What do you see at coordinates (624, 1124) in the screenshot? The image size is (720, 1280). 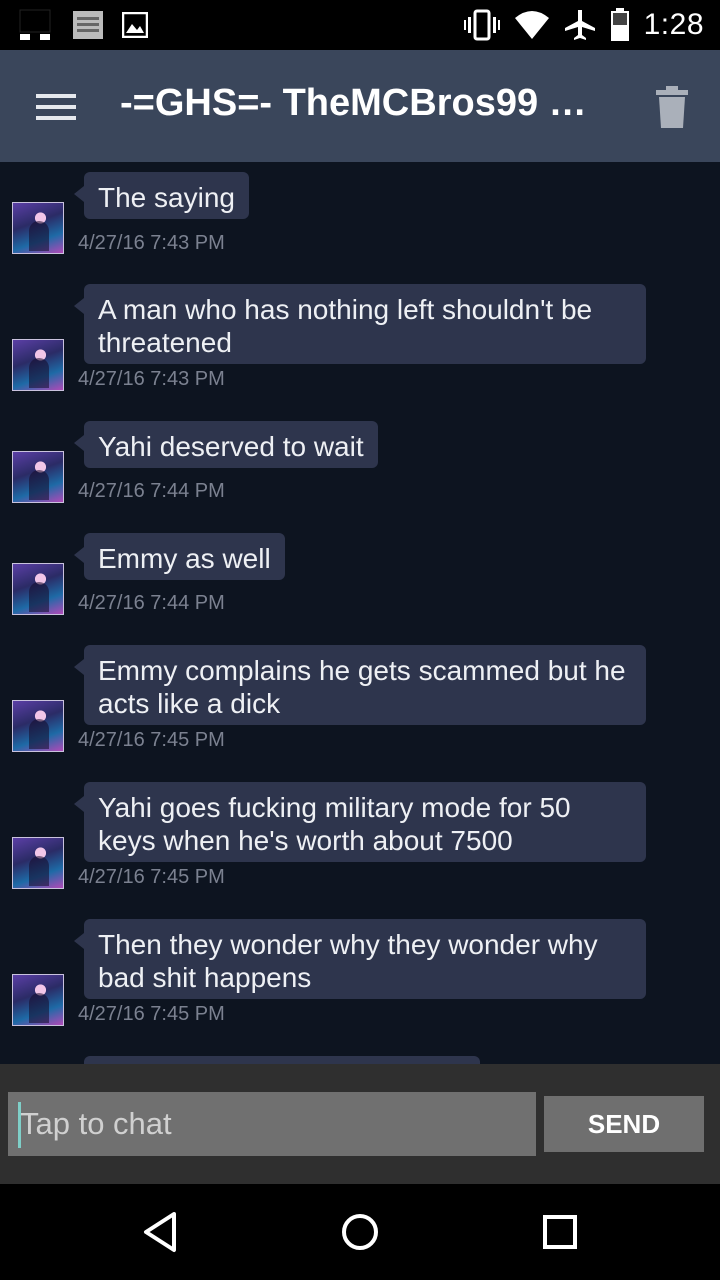 I see `send-button: SEND` at bounding box center [624, 1124].